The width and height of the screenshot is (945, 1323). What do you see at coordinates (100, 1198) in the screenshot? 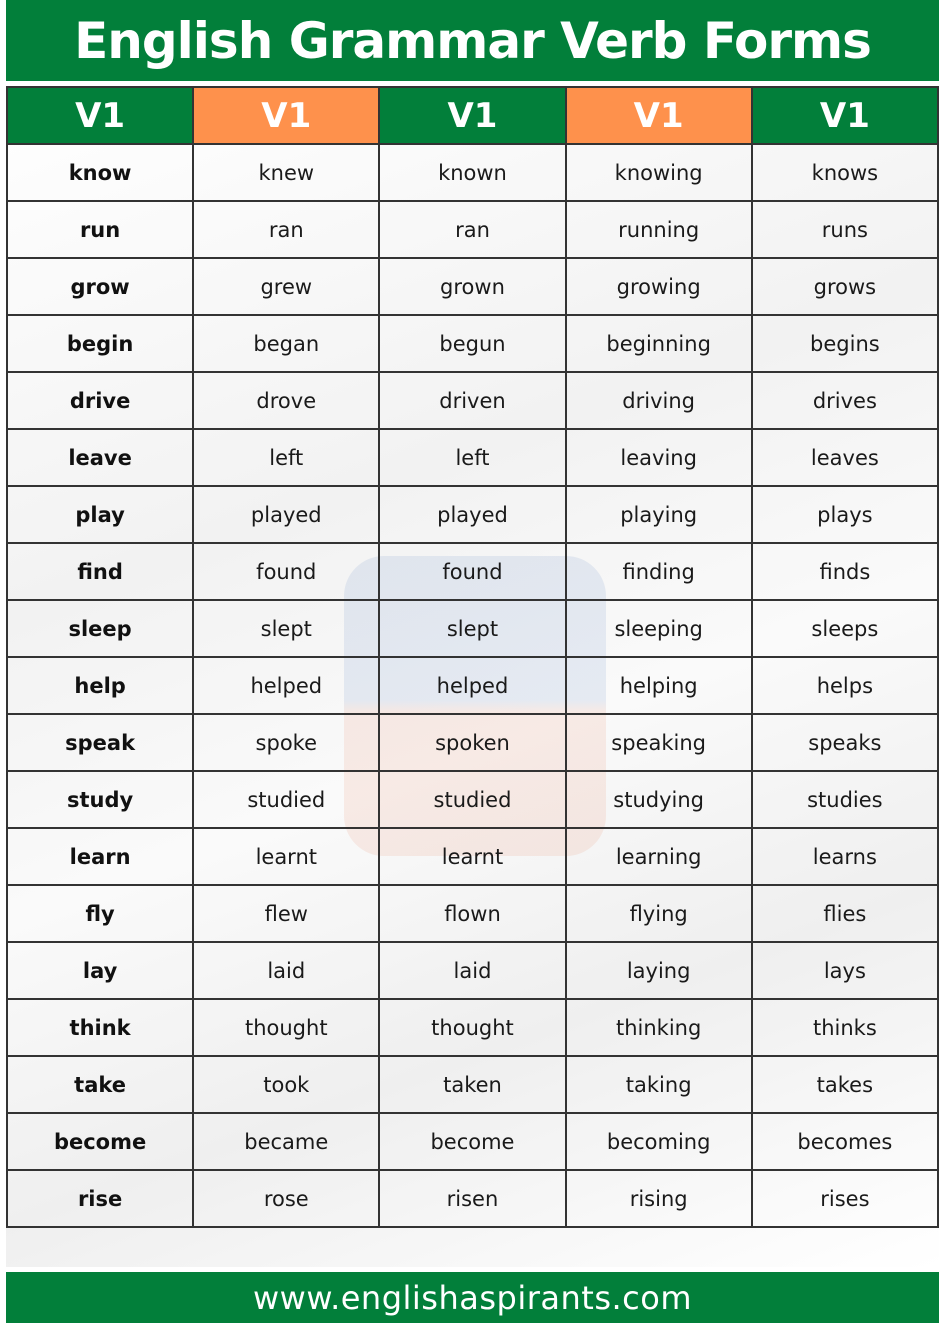
I see `base-verb-cell: rise` at bounding box center [100, 1198].